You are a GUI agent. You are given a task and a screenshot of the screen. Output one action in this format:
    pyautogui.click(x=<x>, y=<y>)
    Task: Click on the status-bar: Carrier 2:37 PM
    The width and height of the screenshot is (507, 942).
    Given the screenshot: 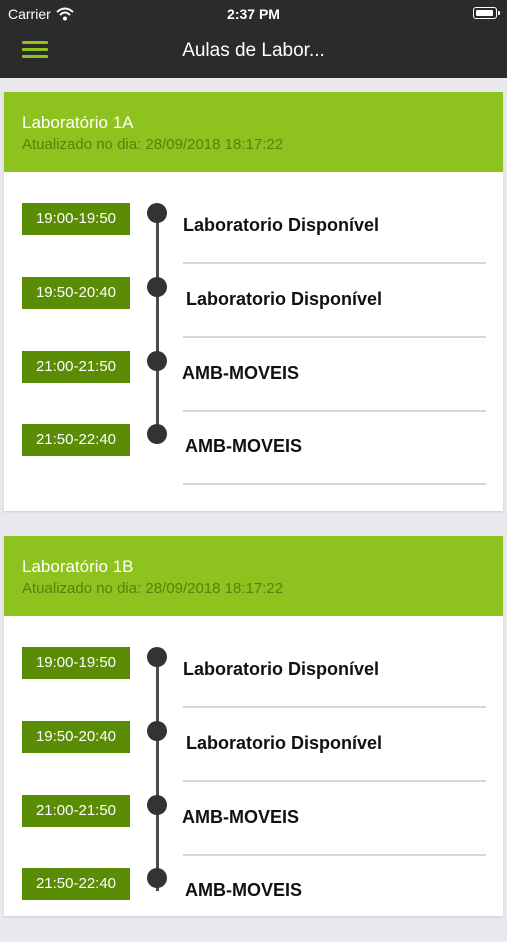 What is the action you would take?
    pyautogui.click(x=253, y=14)
    